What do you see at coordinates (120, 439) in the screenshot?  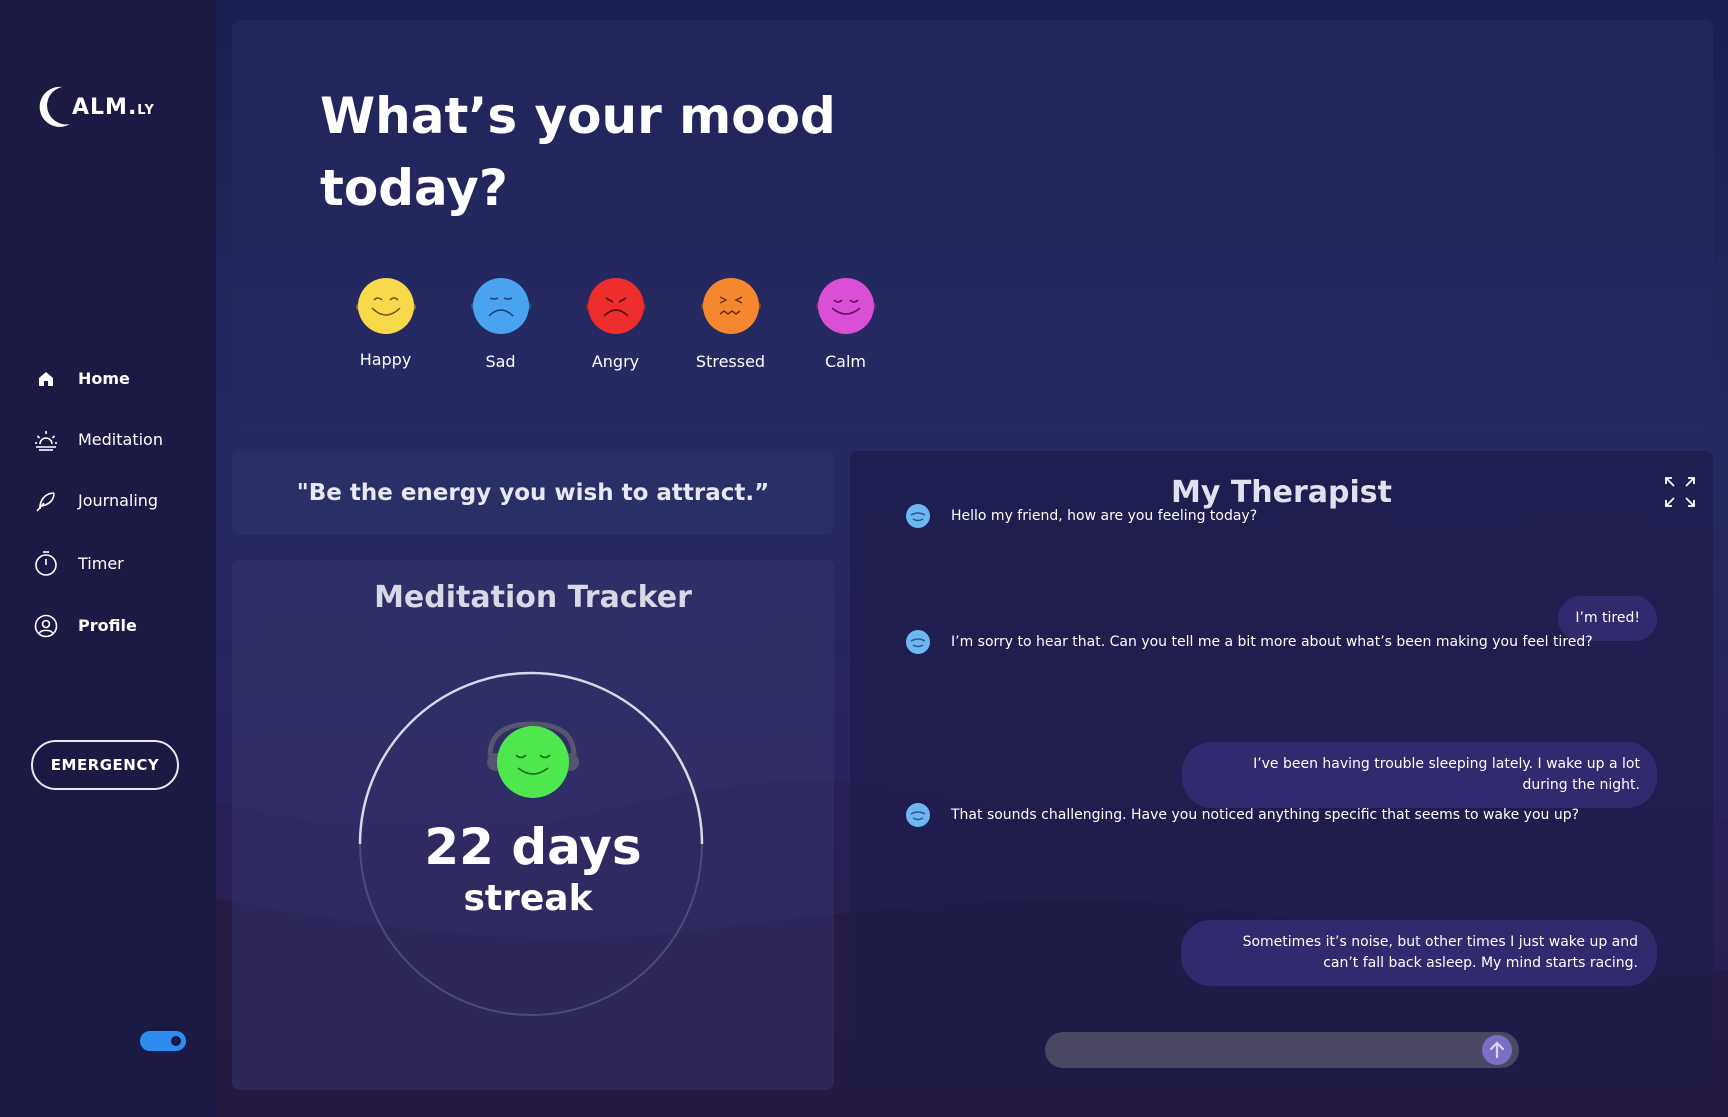 I see `sidebar-item-label: Meditation` at bounding box center [120, 439].